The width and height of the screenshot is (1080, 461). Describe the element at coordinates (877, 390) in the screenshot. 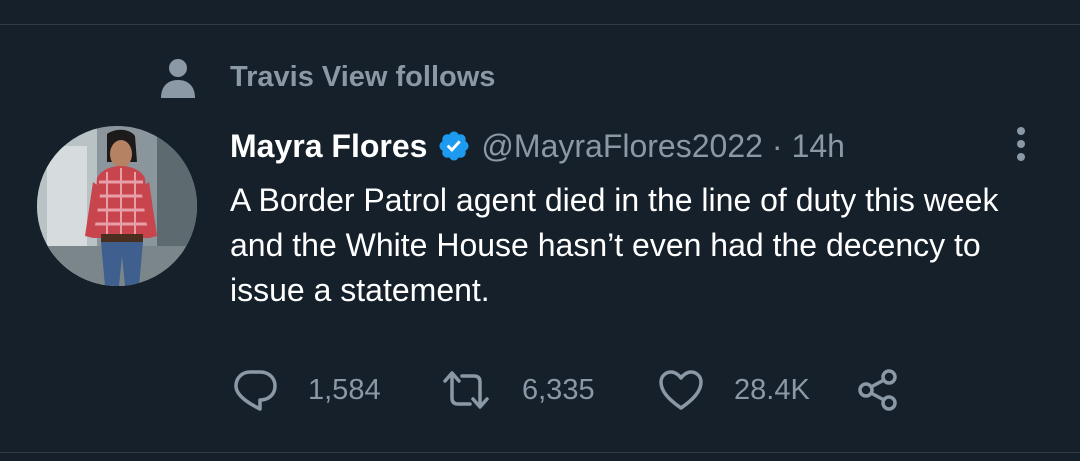

I see `share-icon` at that location.